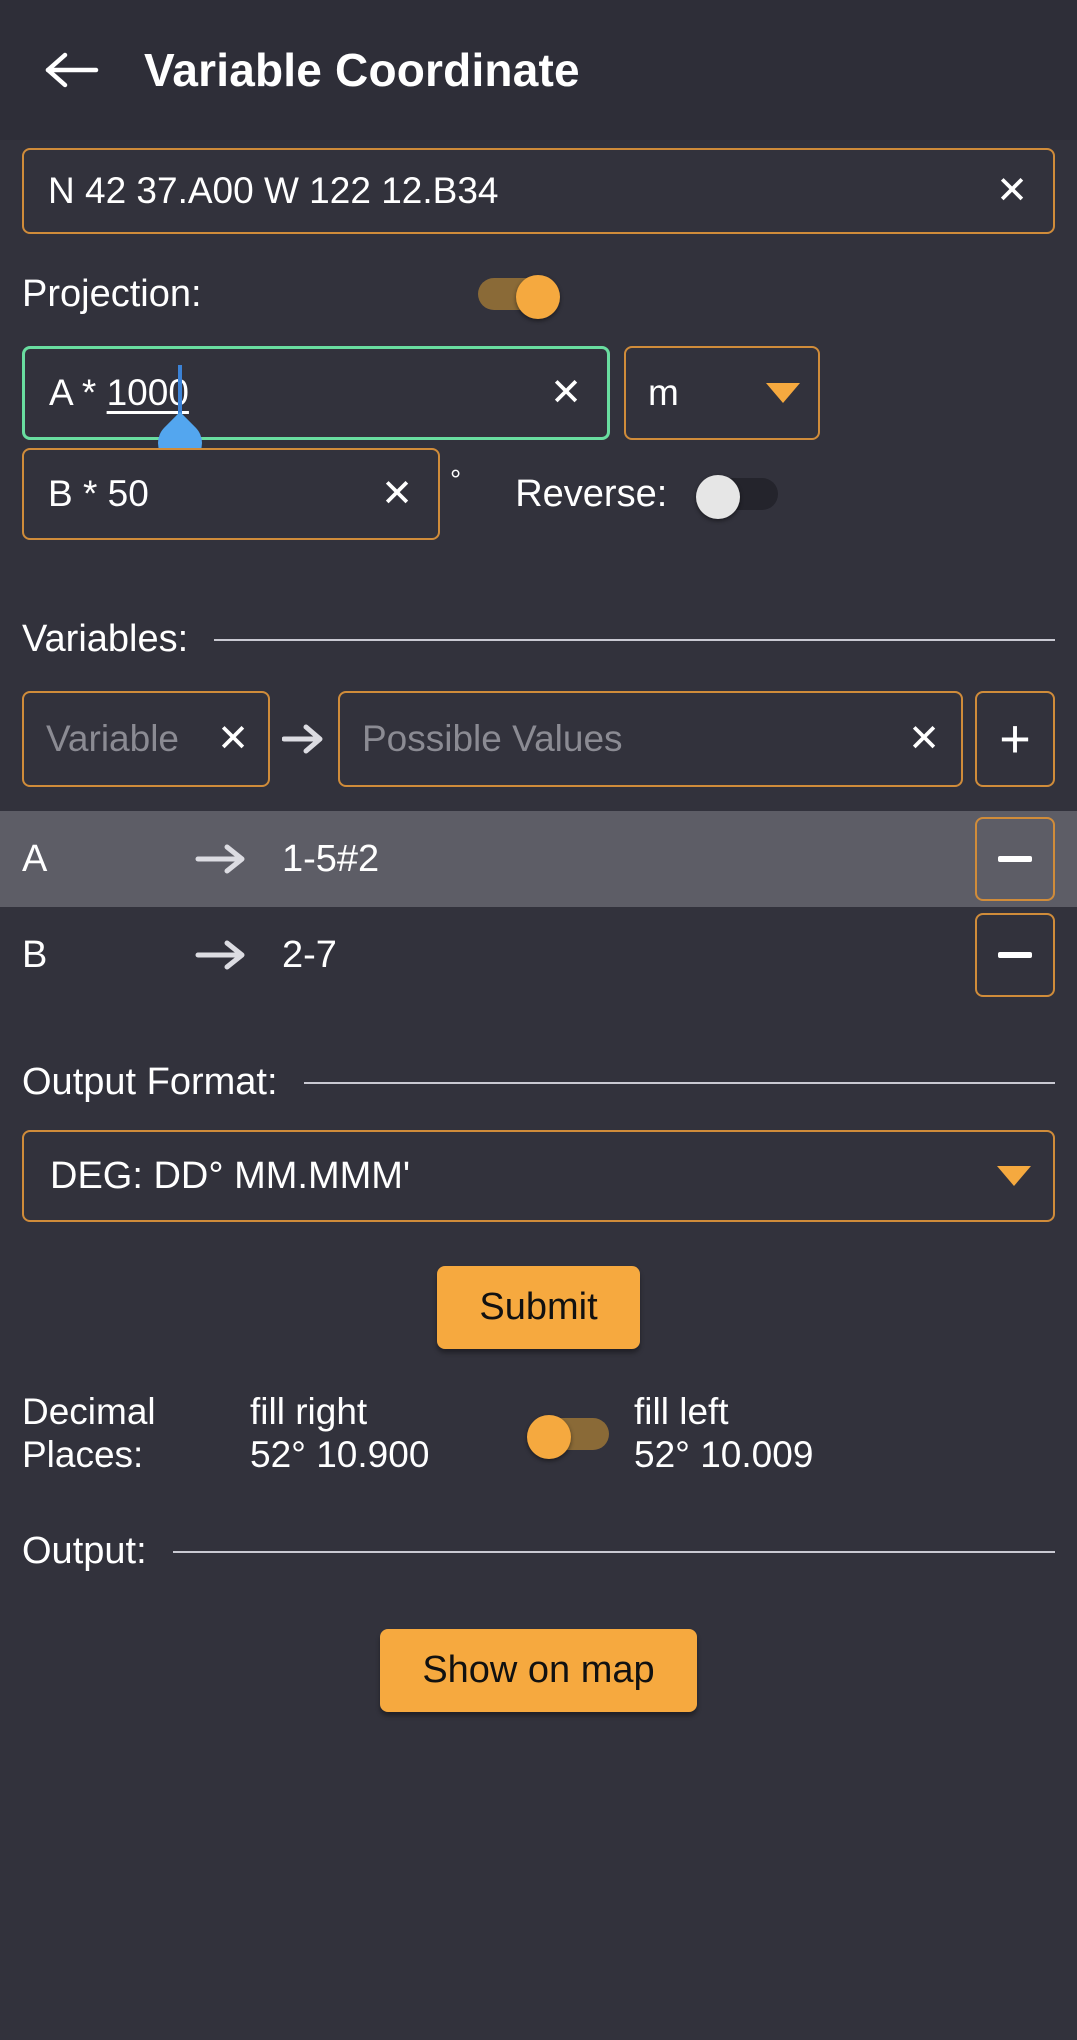 Image resolution: width=1077 pixels, height=2040 pixels. Describe the element at coordinates (362, 70) in the screenshot. I see `page-title: Variable Coordinate` at that location.